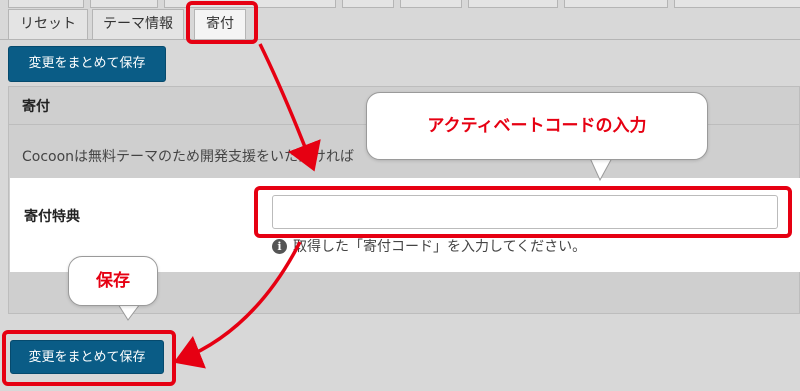  What do you see at coordinates (237, 305) in the screenshot?
I see `arrow-to-save` at bounding box center [237, 305].